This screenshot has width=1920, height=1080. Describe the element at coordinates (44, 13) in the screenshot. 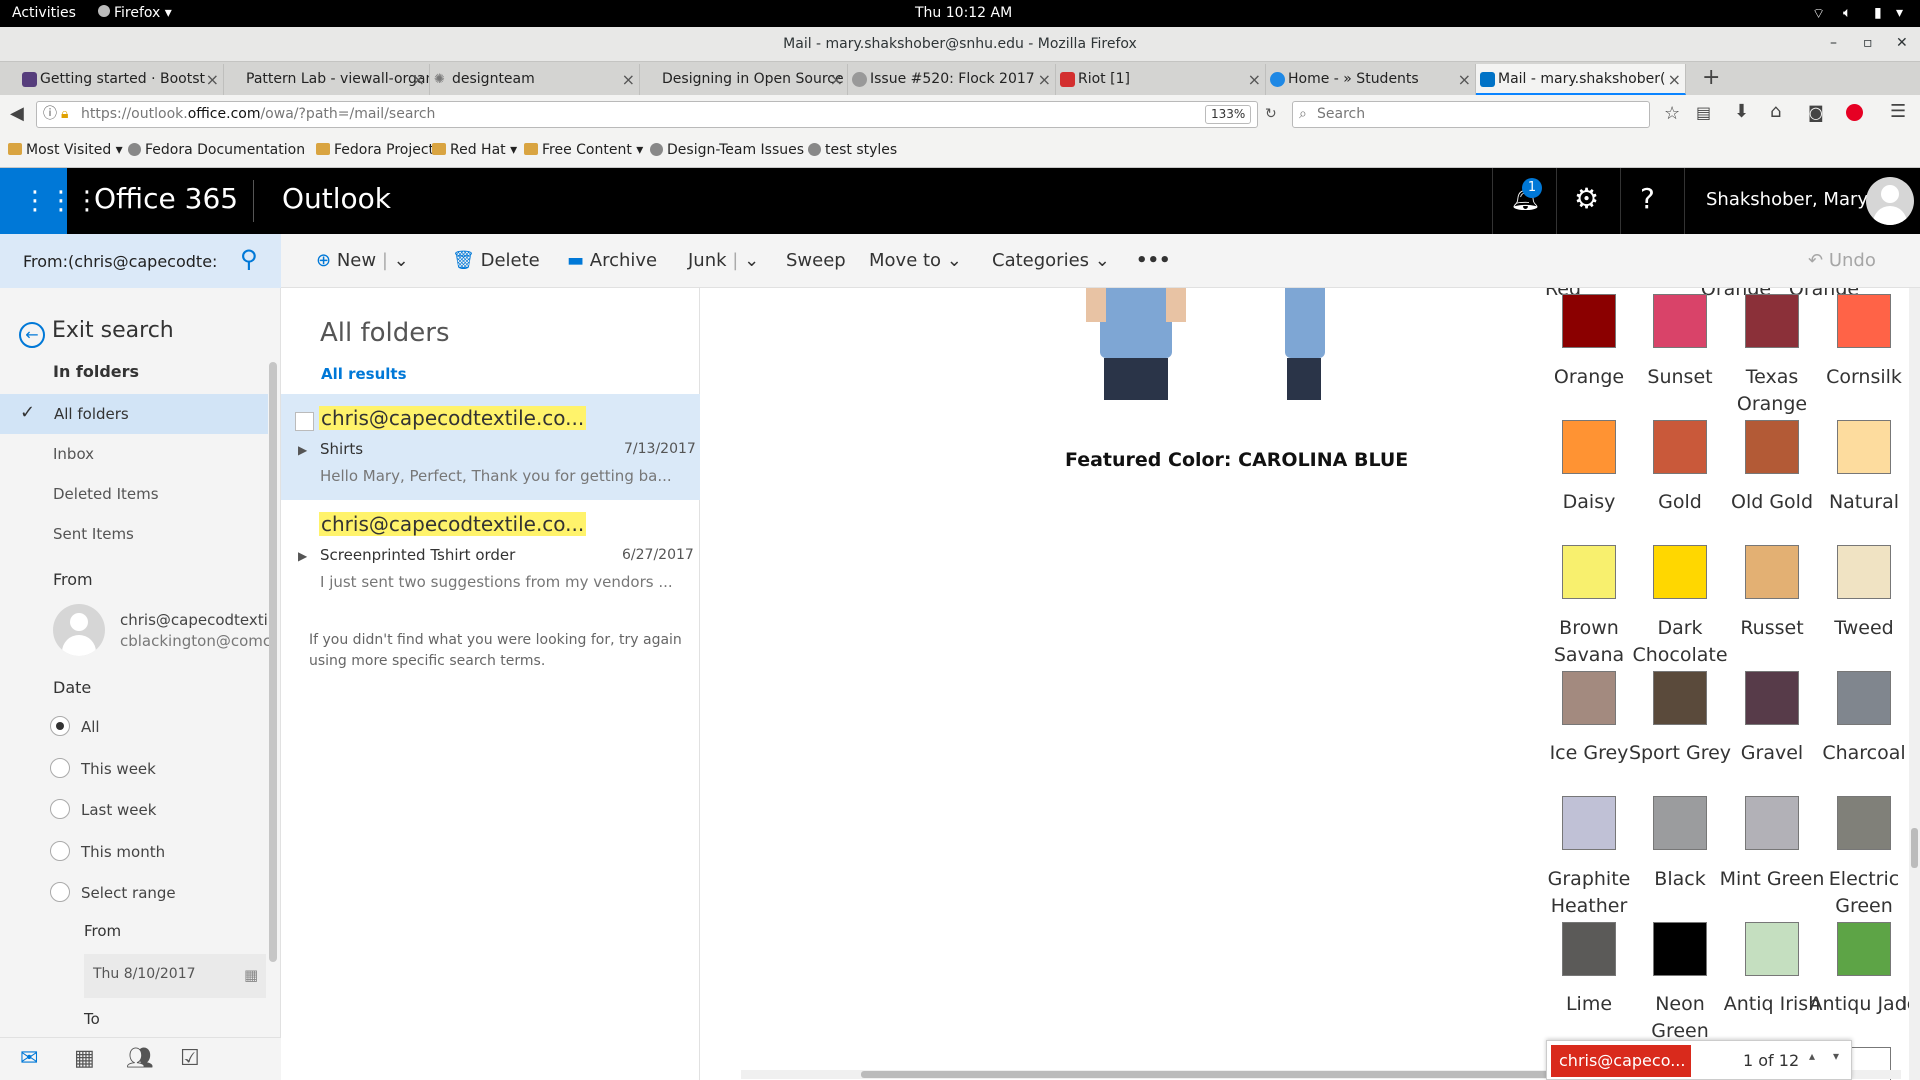

I see `activities-button: Activities` at that location.